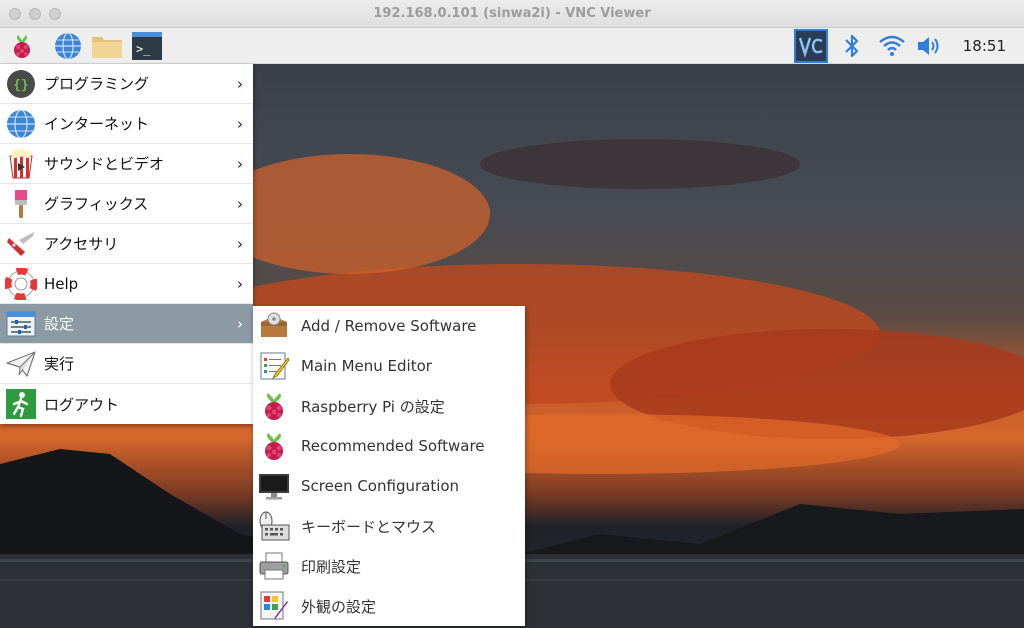  I want to click on menu-item-label: ログアウト, so click(82, 404).